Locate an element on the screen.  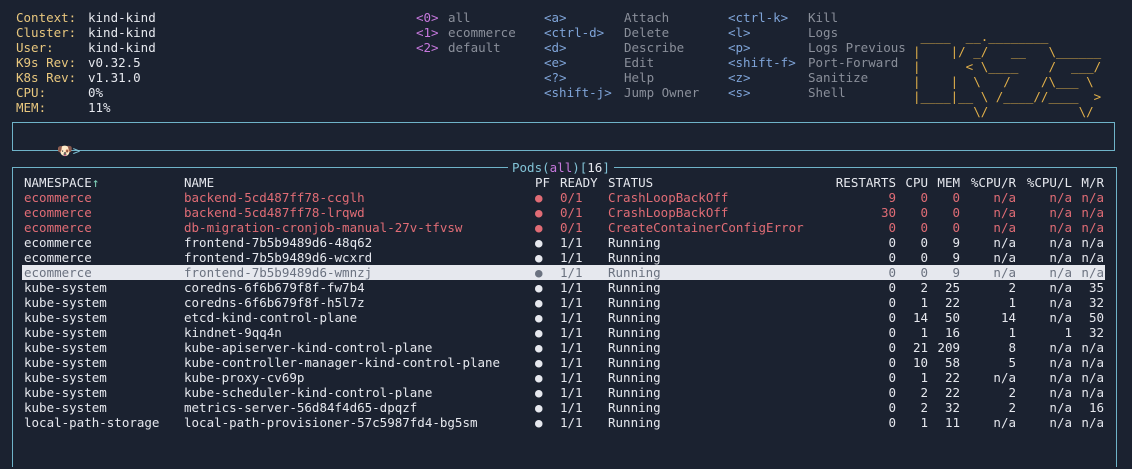
shortcut-name: Jump Owner is located at coordinates (661, 92).